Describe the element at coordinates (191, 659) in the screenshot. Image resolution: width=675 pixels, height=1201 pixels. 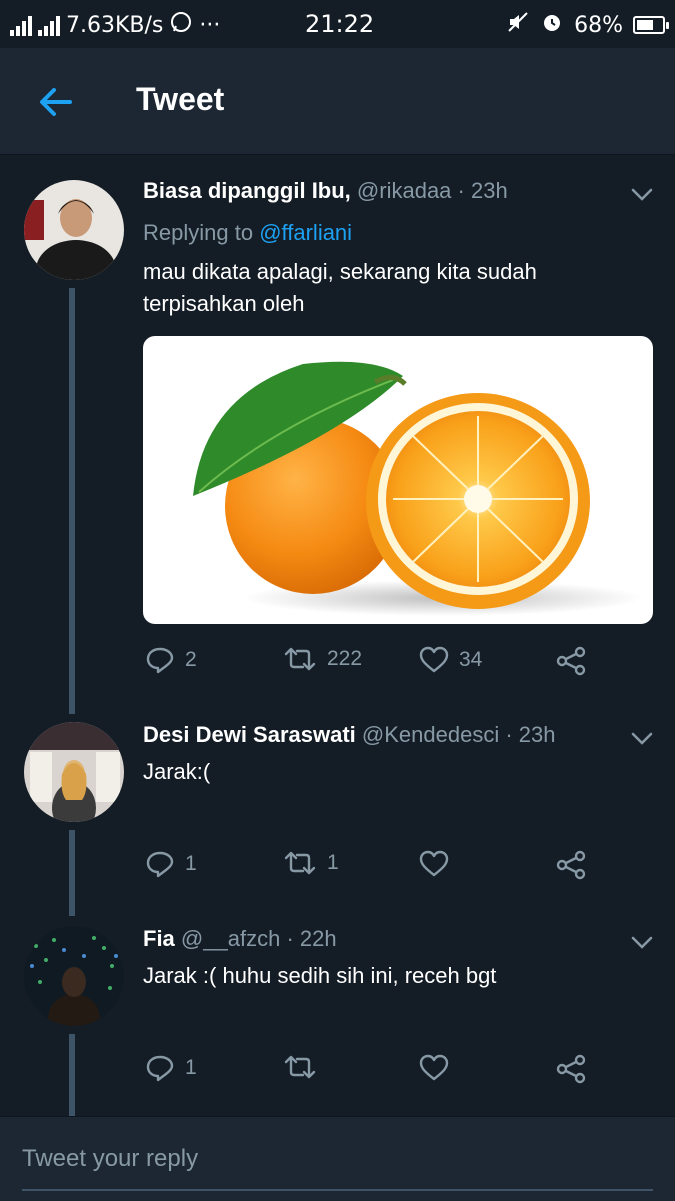
I see `reply-count: 2` at that location.